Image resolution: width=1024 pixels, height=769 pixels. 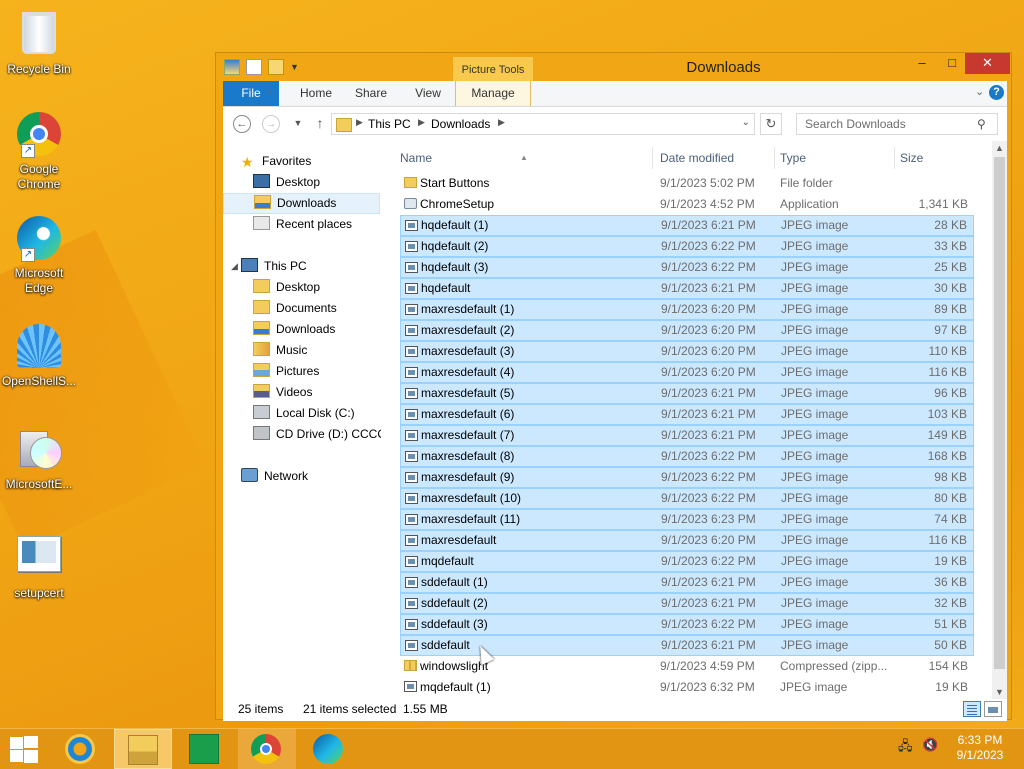 I want to click on taskbar-chrome, so click(x=267, y=749).